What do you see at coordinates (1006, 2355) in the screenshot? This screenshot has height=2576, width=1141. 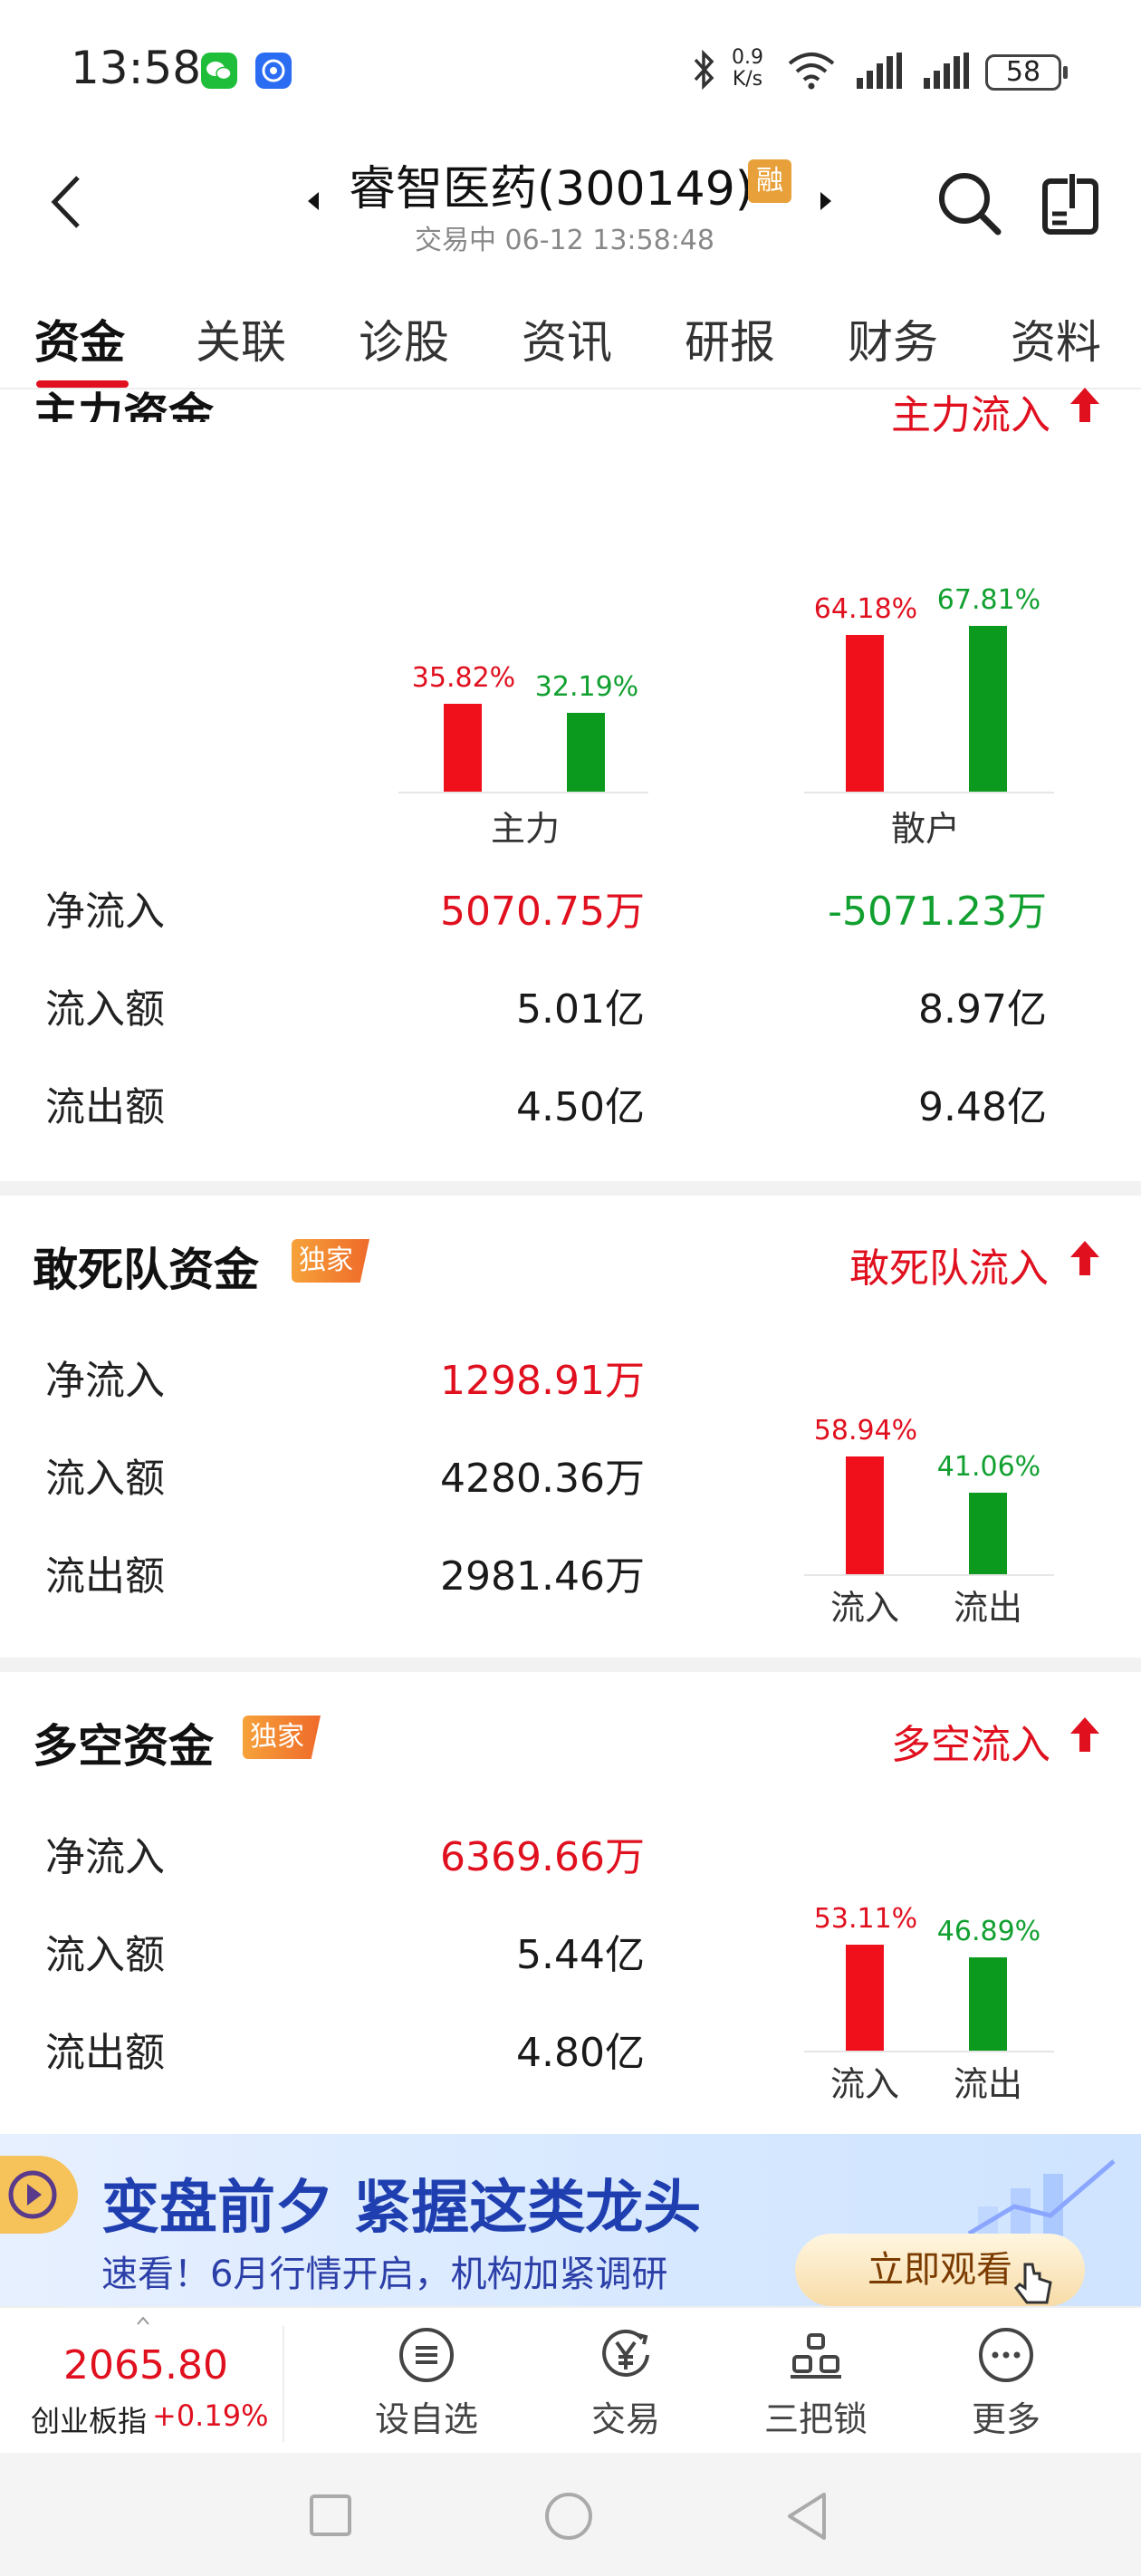 I see `more-icon` at bounding box center [1006, 2355].